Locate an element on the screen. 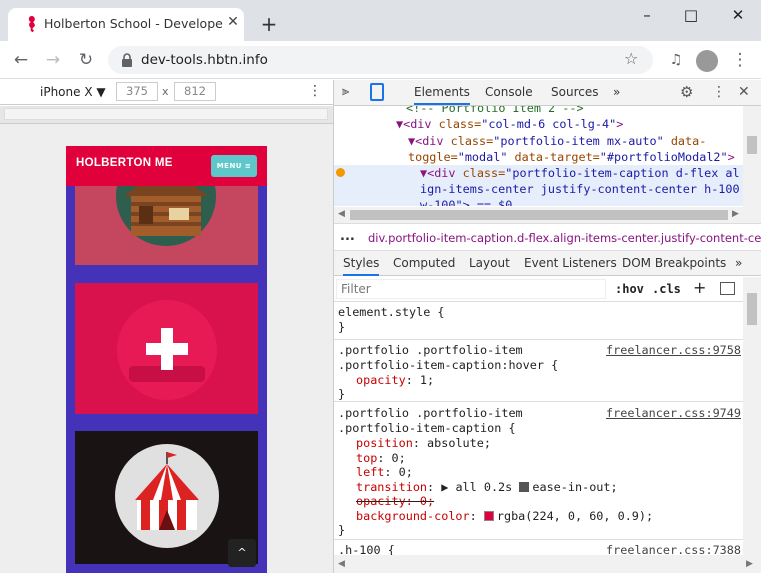 The width and height of the screenshot is (761, 573). tab-console: Console is located at coordinates (509, 92).